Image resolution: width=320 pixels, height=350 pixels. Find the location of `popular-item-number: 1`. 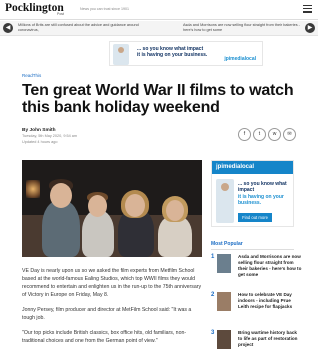

popular-item-number: 1 is located at coordinates (213, 257).